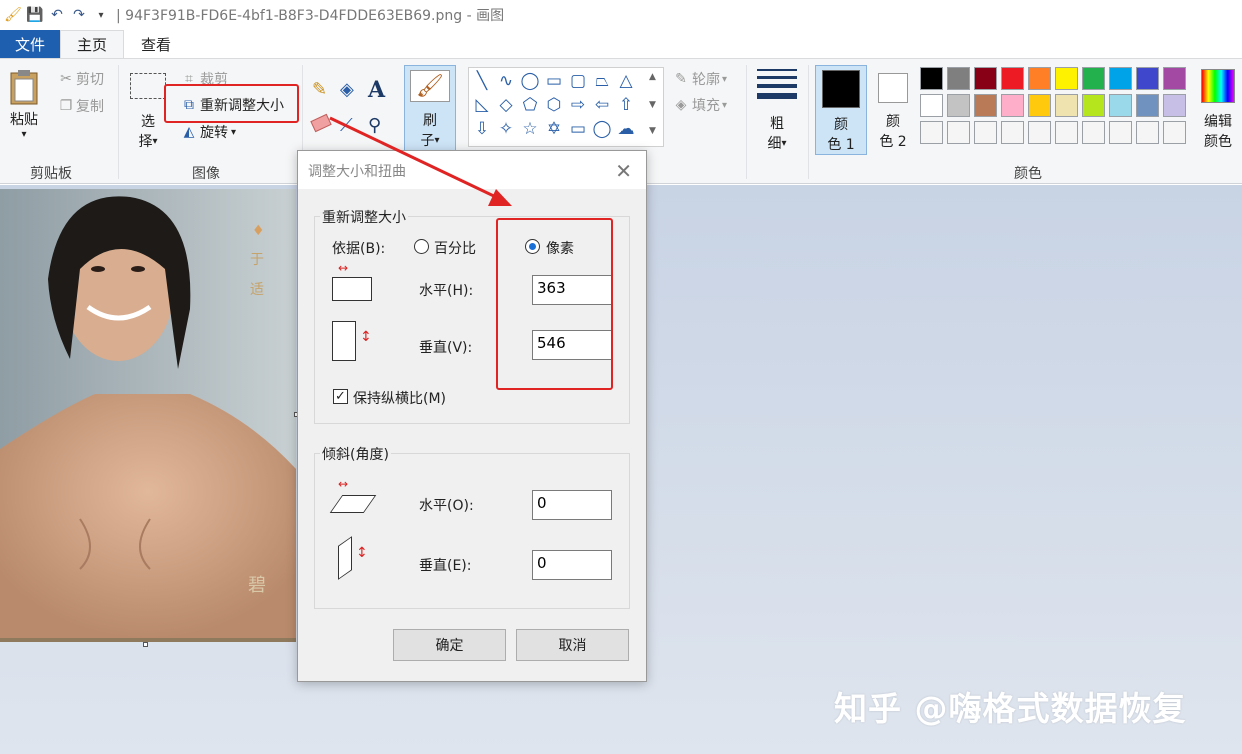 Image resolution: width=1242 pixels, height=754 pixels. I want to click on annotation-arrow, so click(420, 161).